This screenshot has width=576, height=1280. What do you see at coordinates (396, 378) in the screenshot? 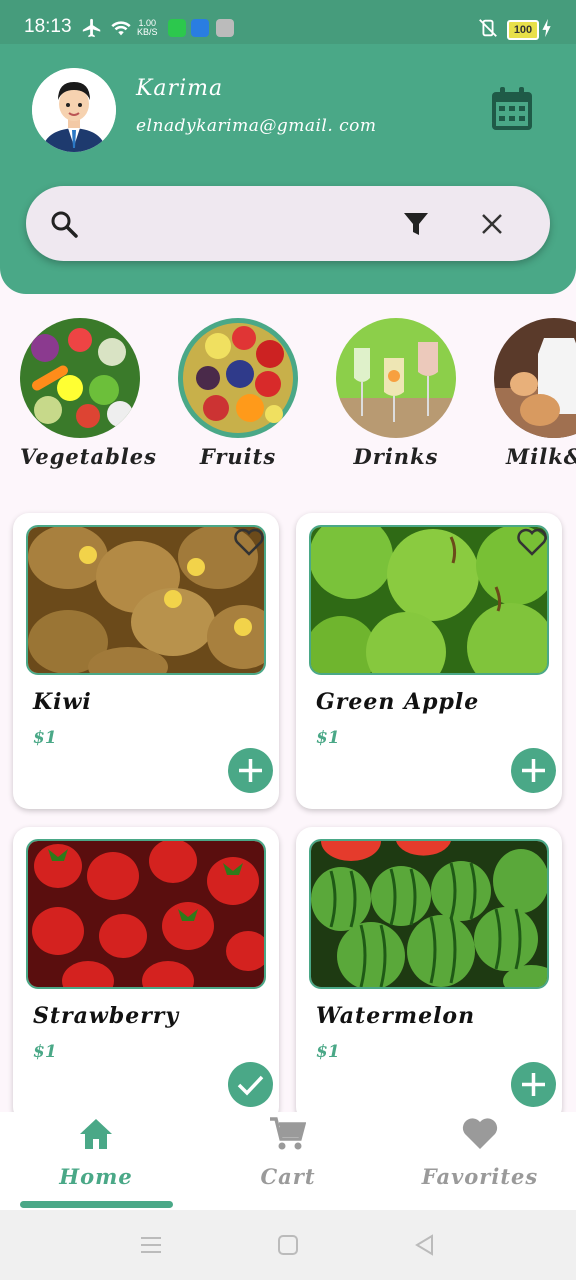
I see `drinks-image` at bounding box center [396, 378].